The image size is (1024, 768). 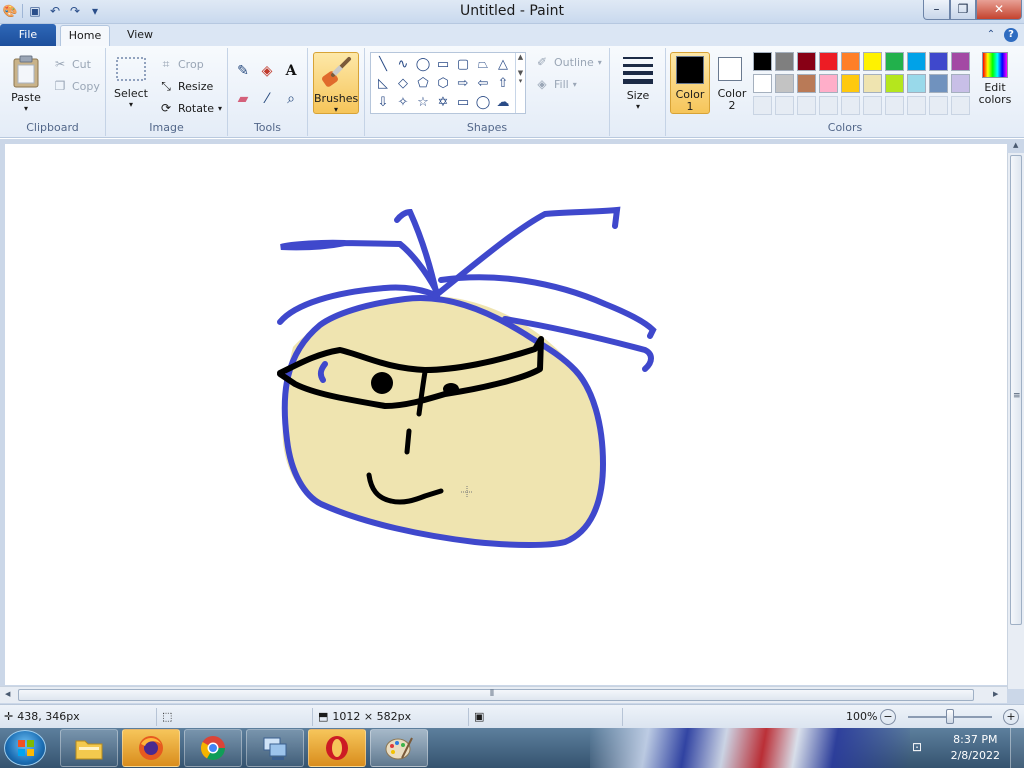 What do you see at coordinates (443, 102) in the screenshot?
I see `six-point-star-shape-icon: ✡` at bounding box center [443, 102].